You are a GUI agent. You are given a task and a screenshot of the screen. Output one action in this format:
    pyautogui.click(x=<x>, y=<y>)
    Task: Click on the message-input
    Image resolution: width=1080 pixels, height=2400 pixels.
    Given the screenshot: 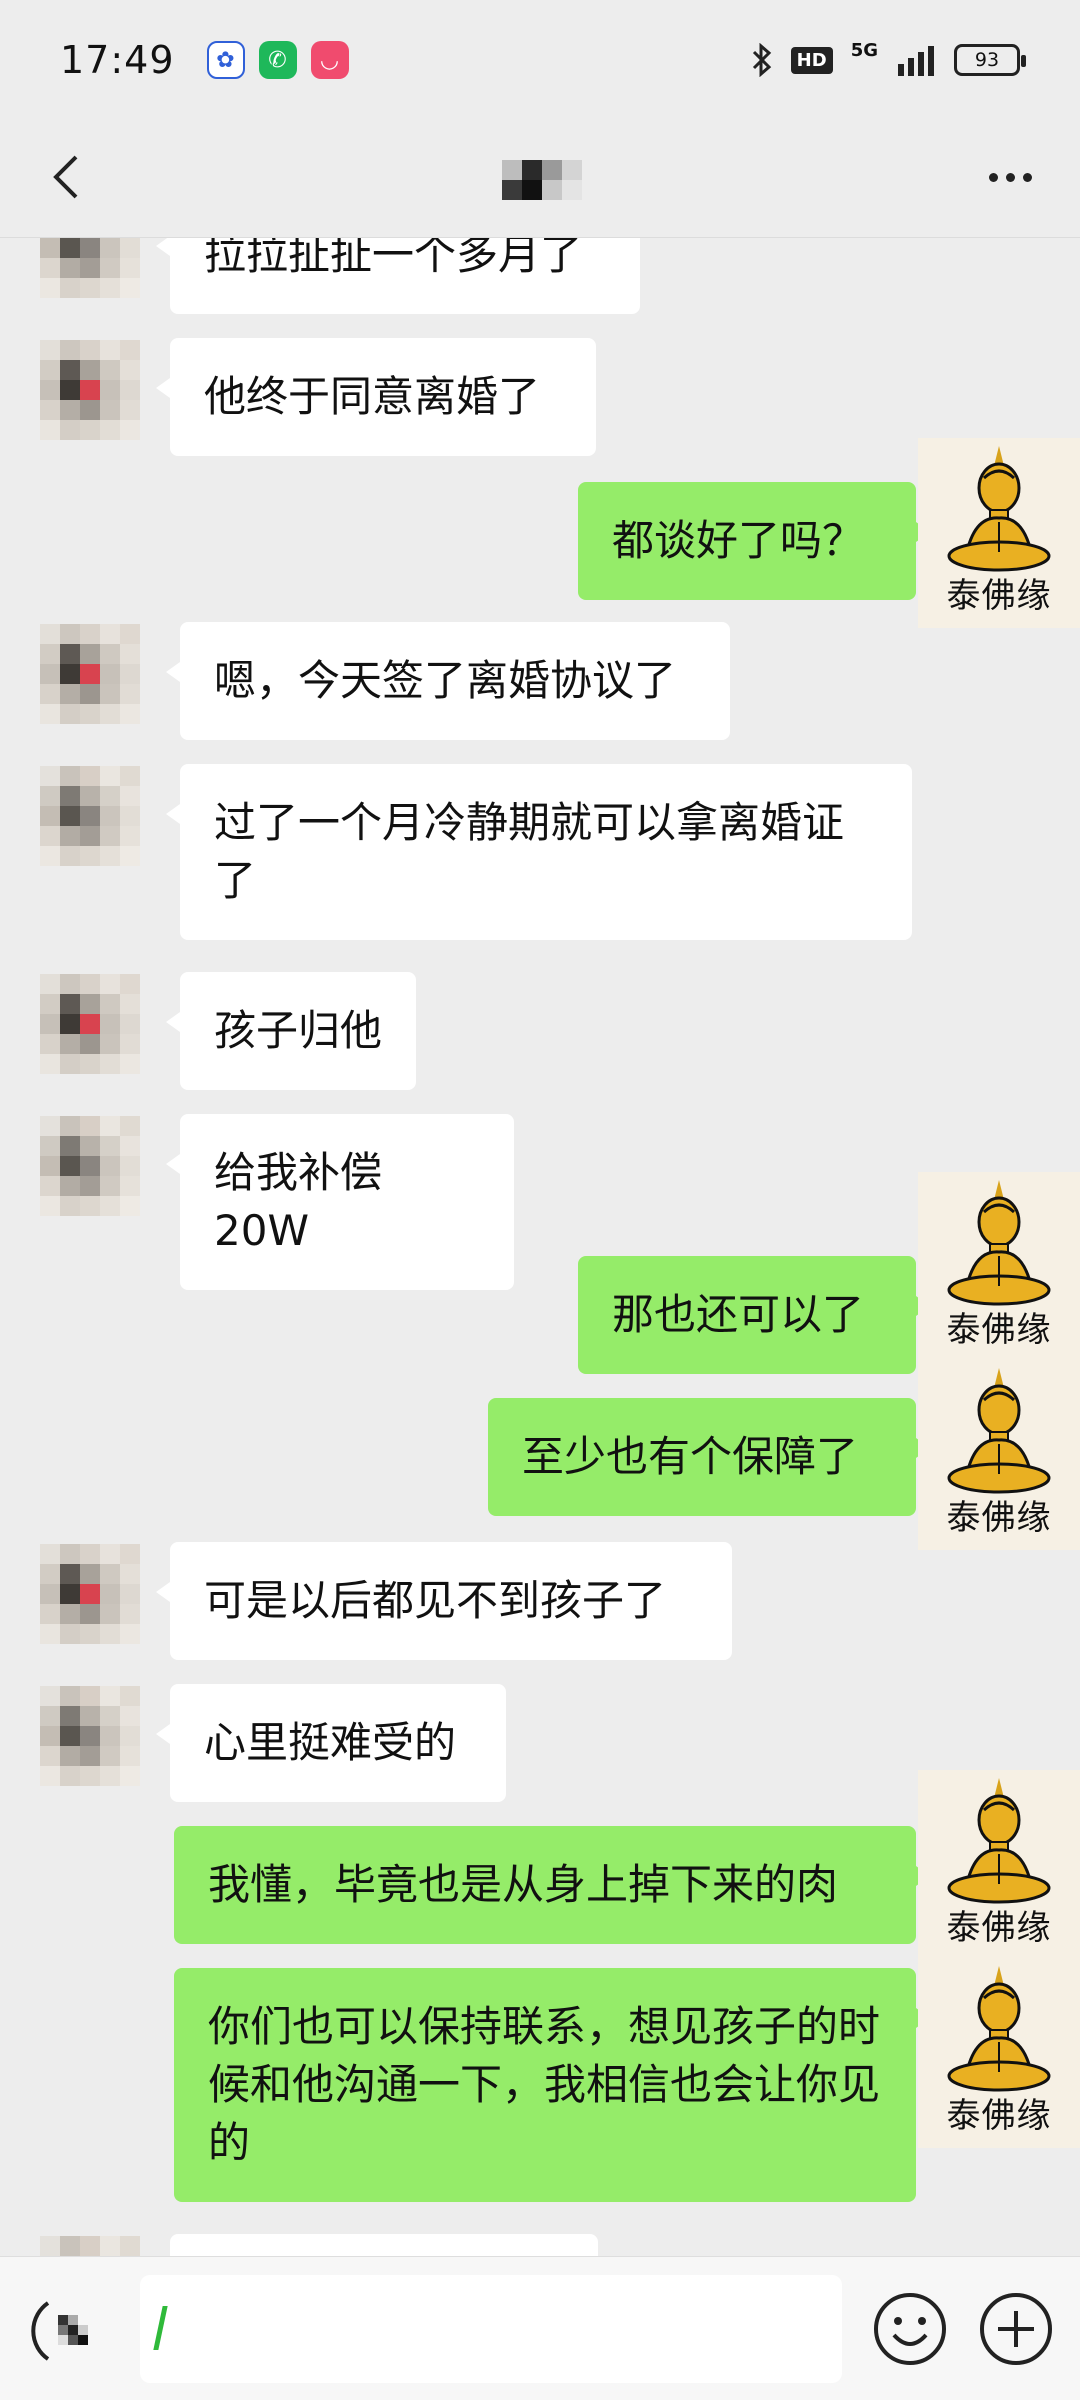 What is the action you would take?
    pyautogui.click(x=491, y=2329)
    